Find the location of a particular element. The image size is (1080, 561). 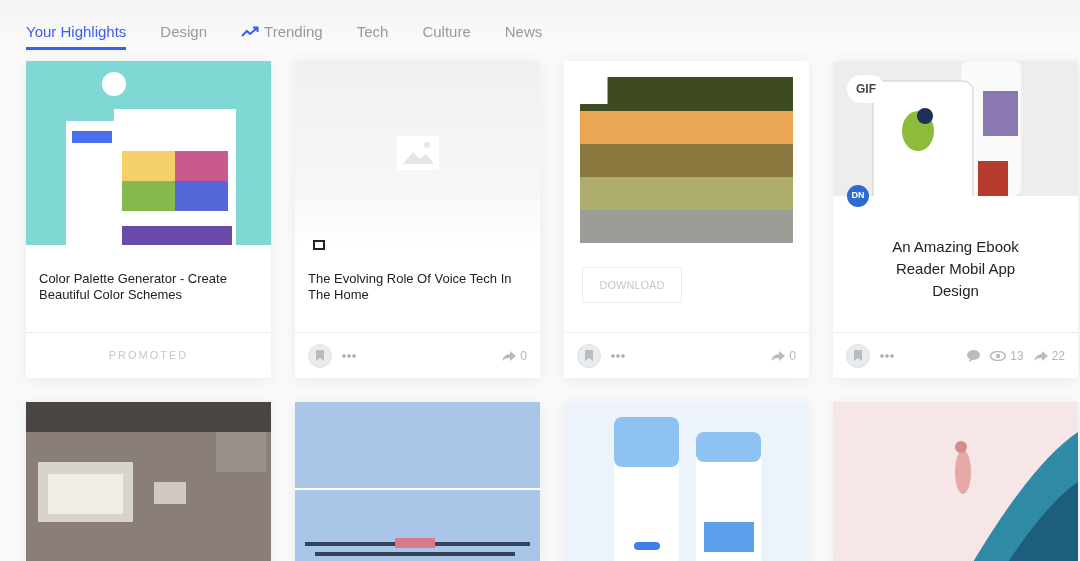

trend-icon is located at coordinates (250, 32).